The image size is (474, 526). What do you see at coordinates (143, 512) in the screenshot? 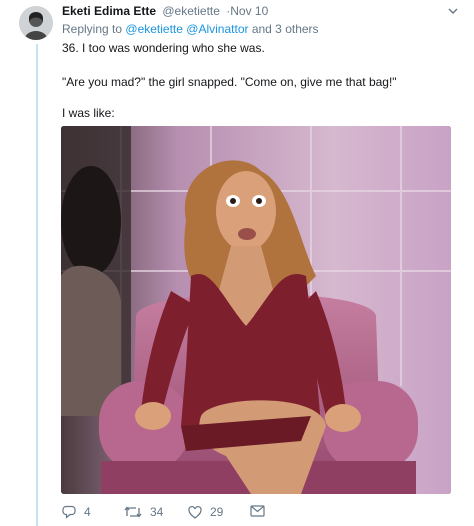
I see `retweet-button: 34` at bounding box center [143, 512].